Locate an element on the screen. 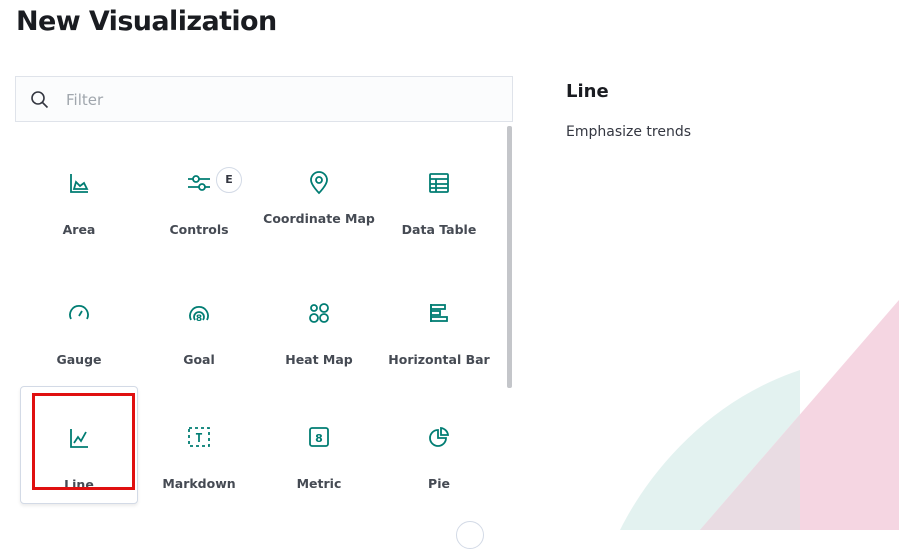 This screenshot has height=549, width=899. type-card-metric: 8 Metric is located at coordinates (319, 445).